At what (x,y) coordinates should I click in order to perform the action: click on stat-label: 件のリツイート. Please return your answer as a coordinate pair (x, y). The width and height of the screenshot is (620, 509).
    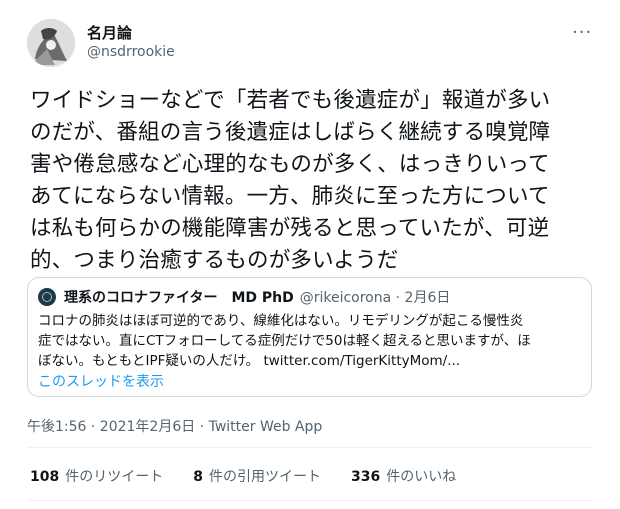
    Looking at the image, I should click on (114, 477).